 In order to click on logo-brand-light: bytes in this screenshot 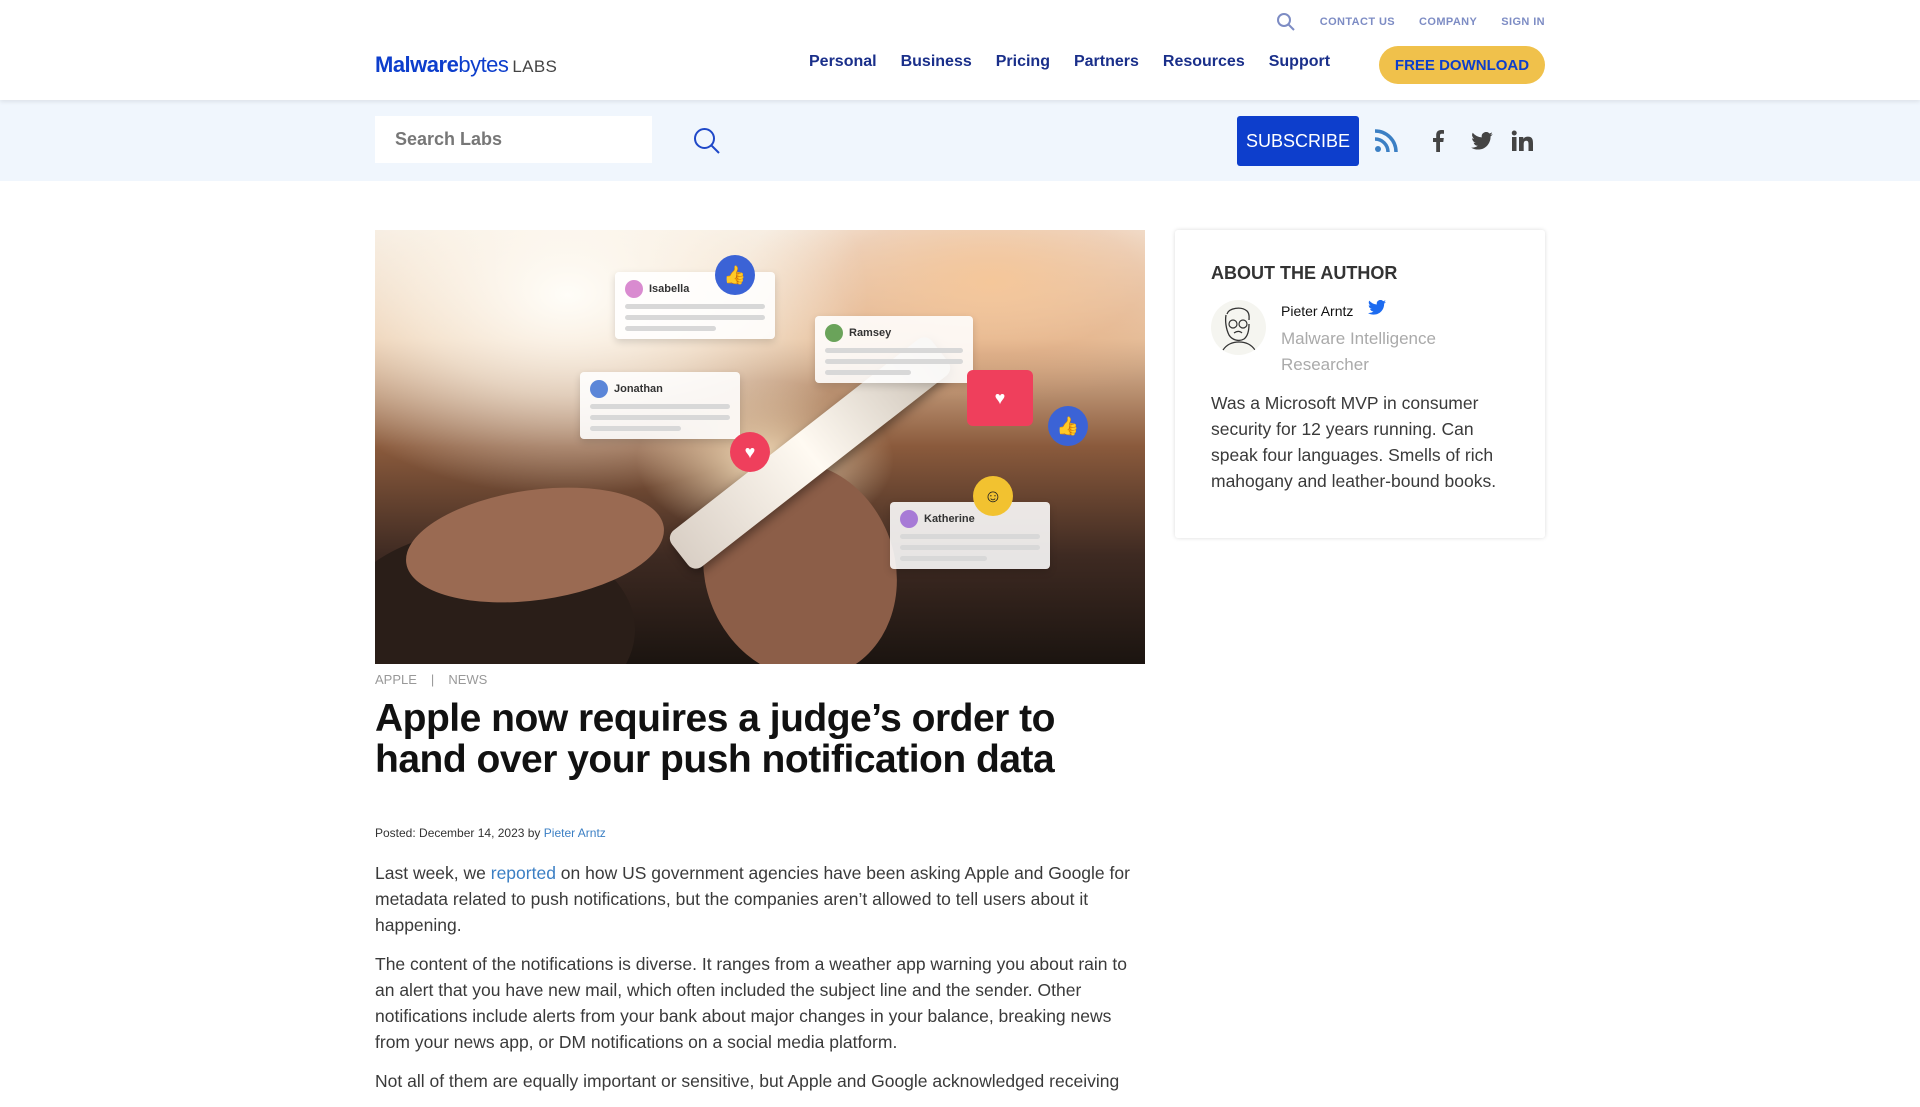, I will do `click(483, 64)`.